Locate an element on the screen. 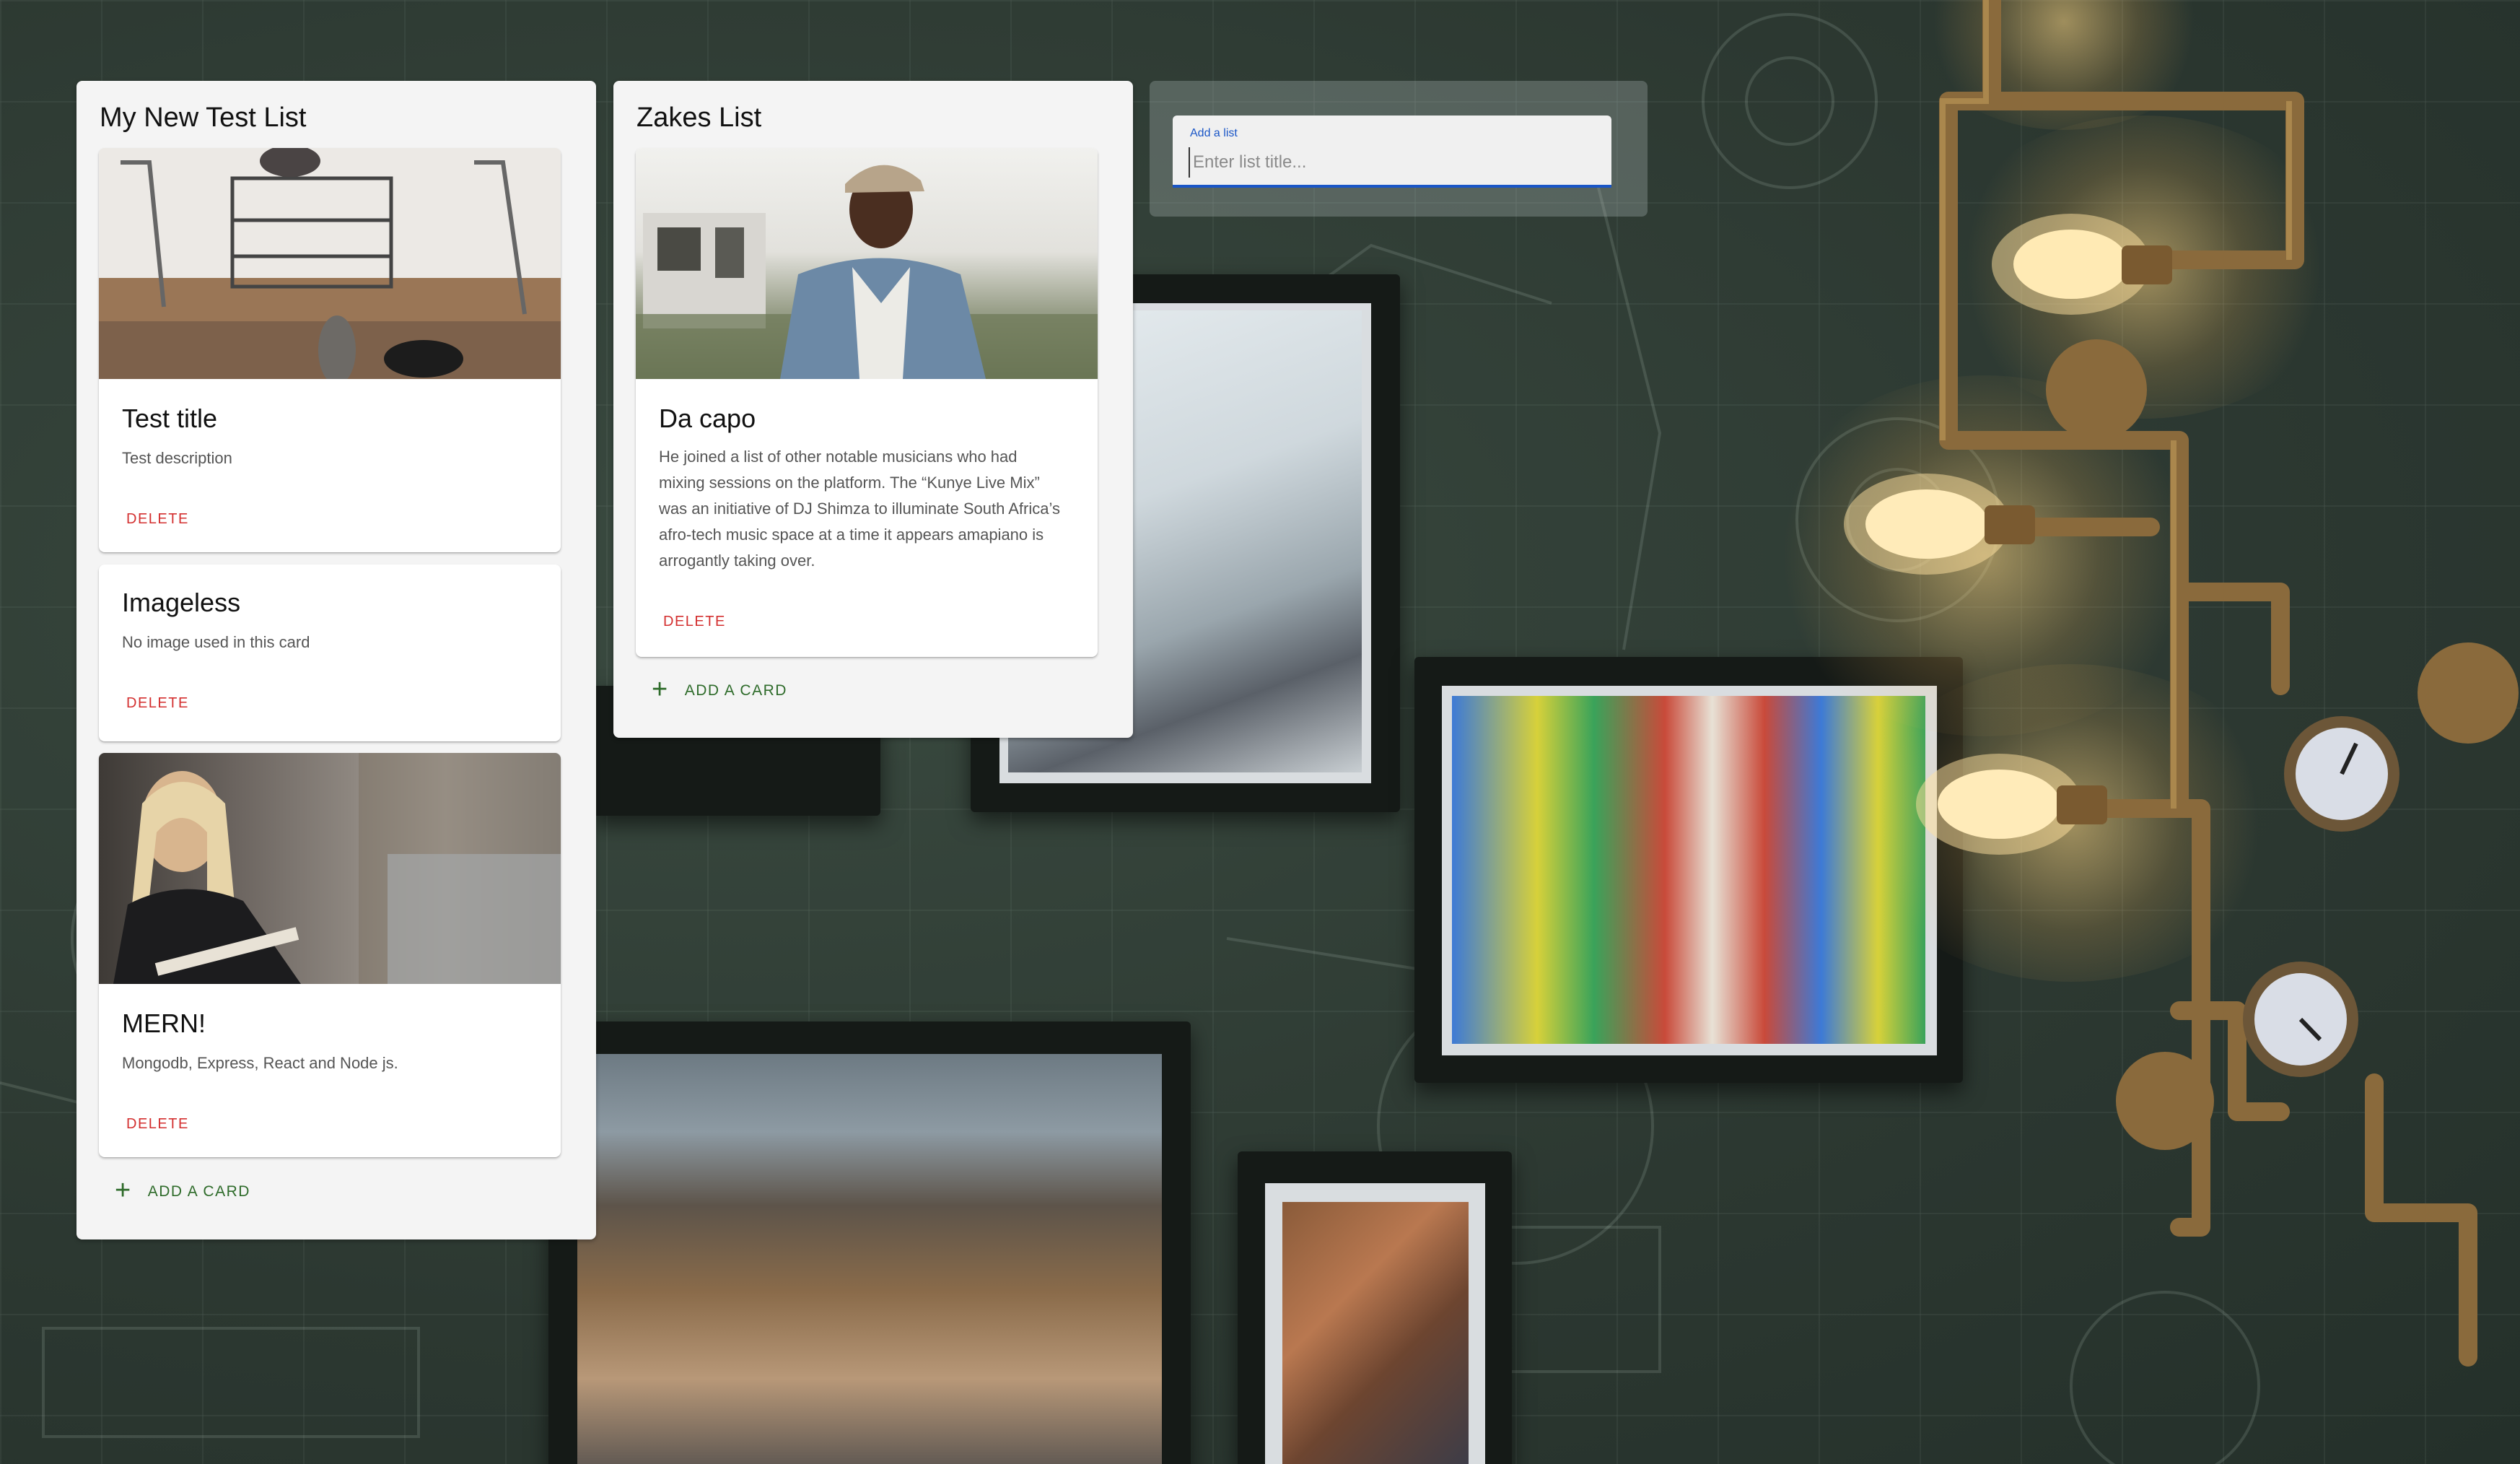 The width and height of the screenshot is (2520, 1464). card-description: No image used in this card is located at coordinates (216, 642).